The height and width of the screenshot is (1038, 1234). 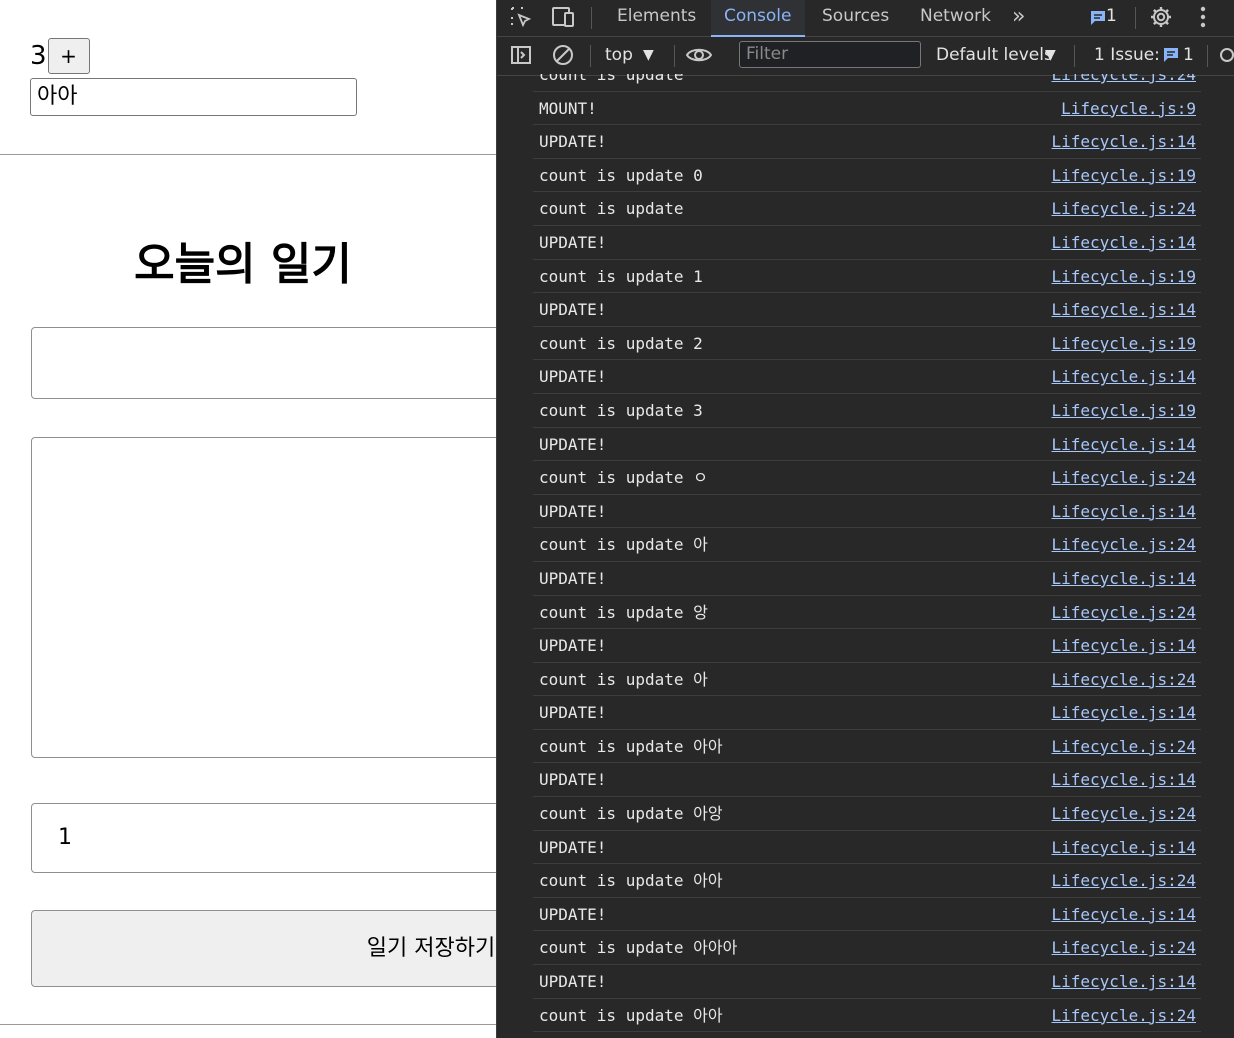 I want to click on author-input, so click(x=263, y=363).